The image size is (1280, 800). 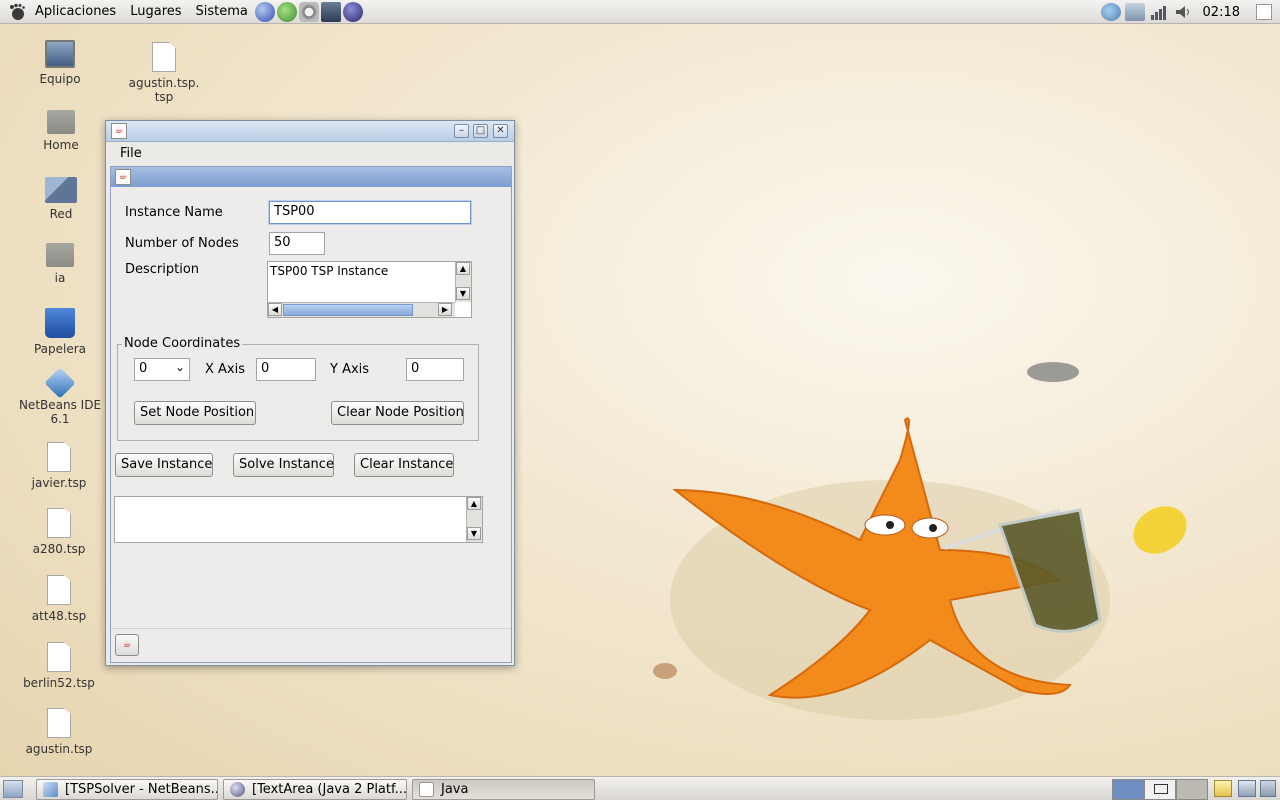 I want to click on menu-aplicaciones: Aplicaciones, so click(x=75, y=12).